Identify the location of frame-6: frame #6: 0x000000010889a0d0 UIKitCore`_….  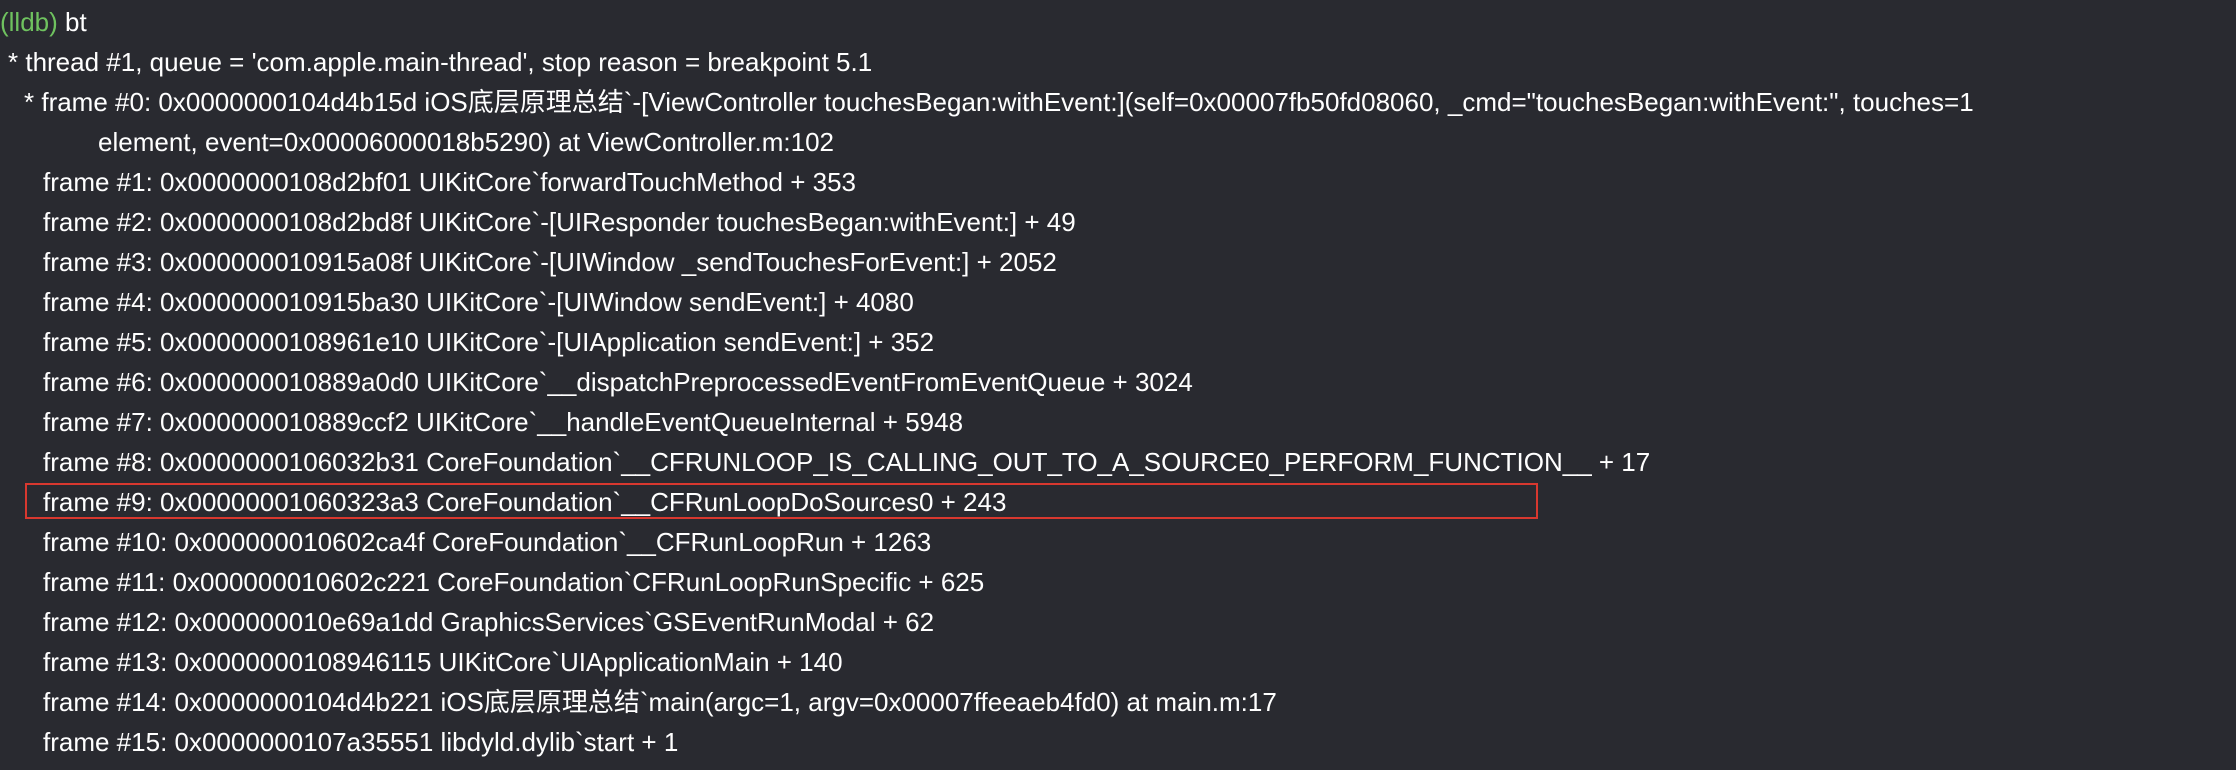
(618, 382).